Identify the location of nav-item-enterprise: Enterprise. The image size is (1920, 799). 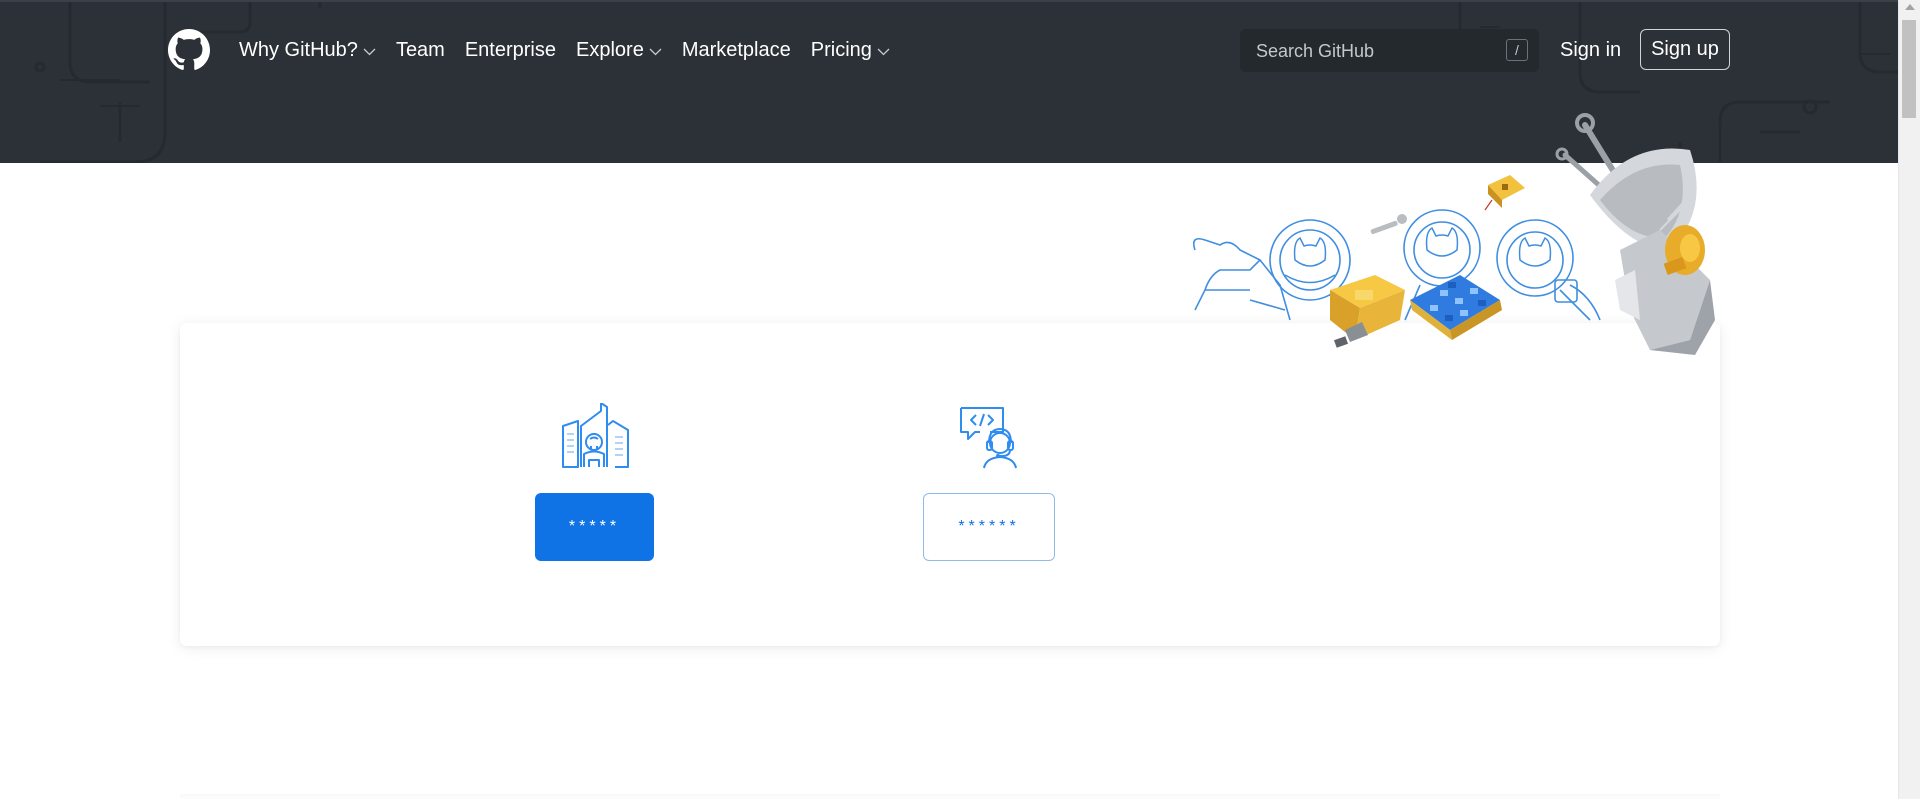
(510, 50).